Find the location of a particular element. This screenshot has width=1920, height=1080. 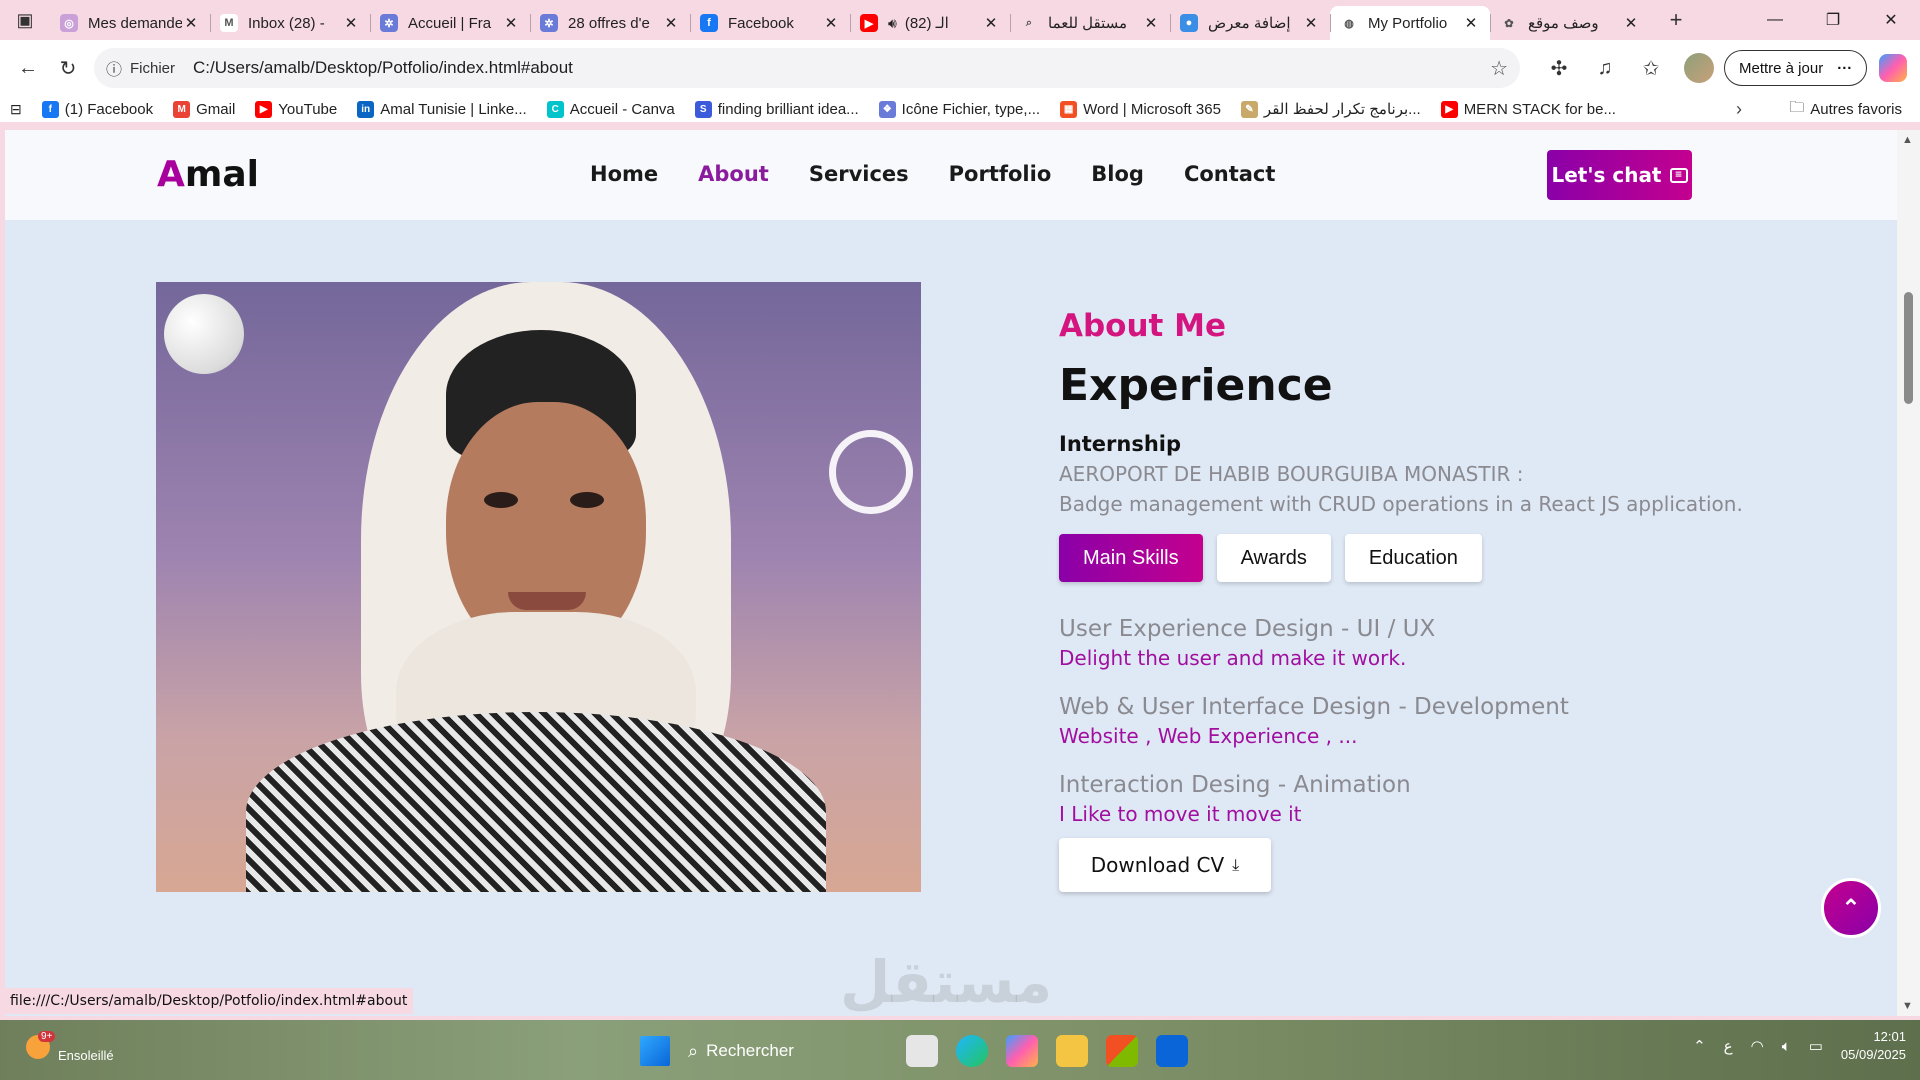

update-button: Mettre à jour ··· is located at coordinates (1796, 68).